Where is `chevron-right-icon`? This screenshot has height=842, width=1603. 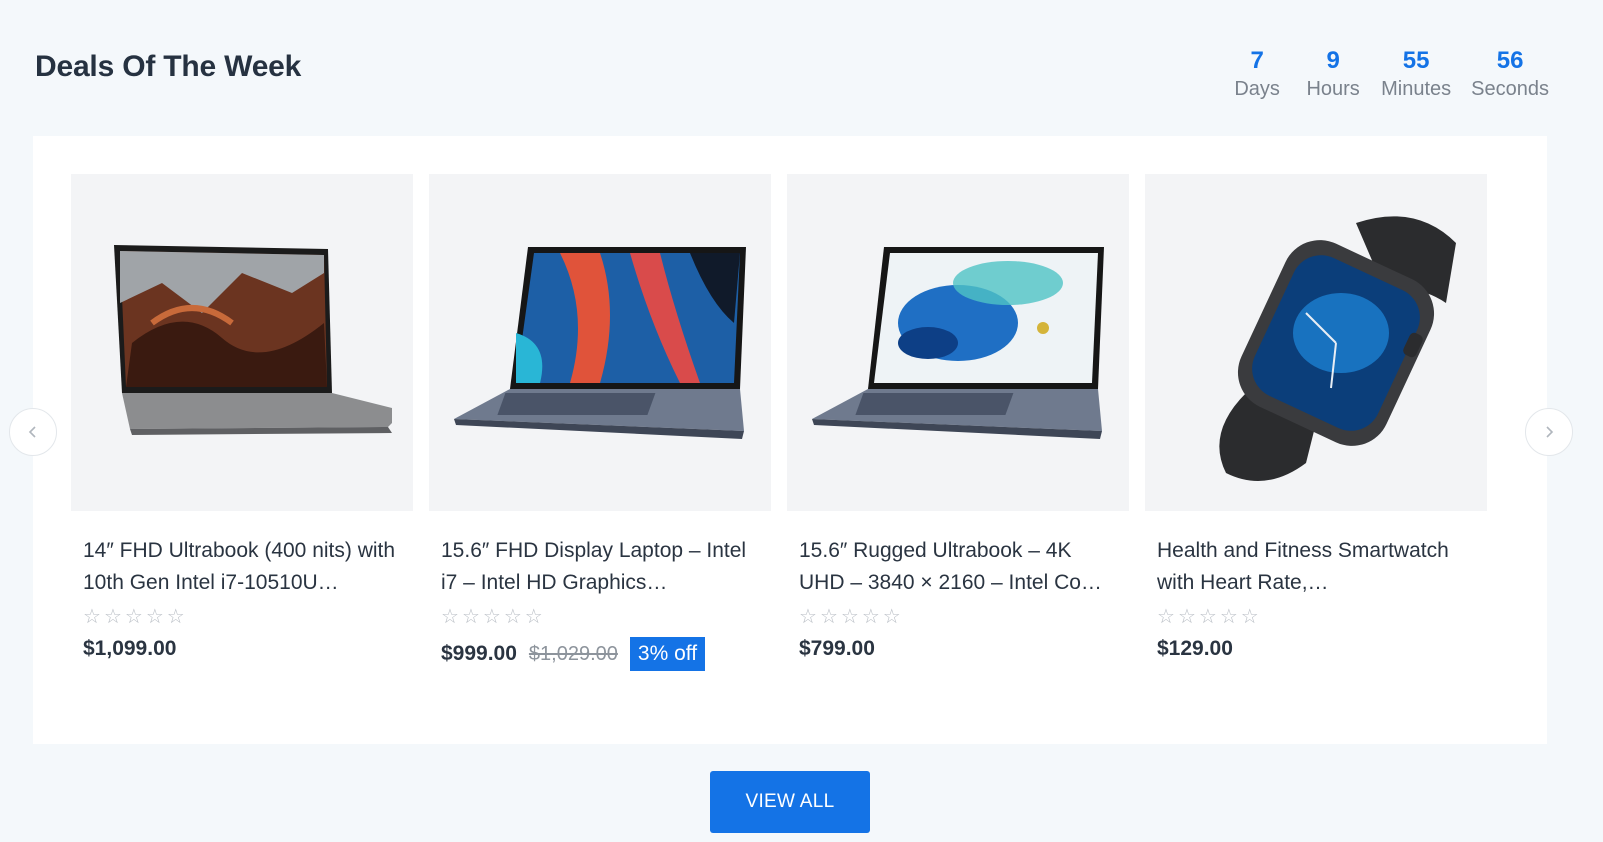
chevron-right-icon is located at coordinates (1550, 432).